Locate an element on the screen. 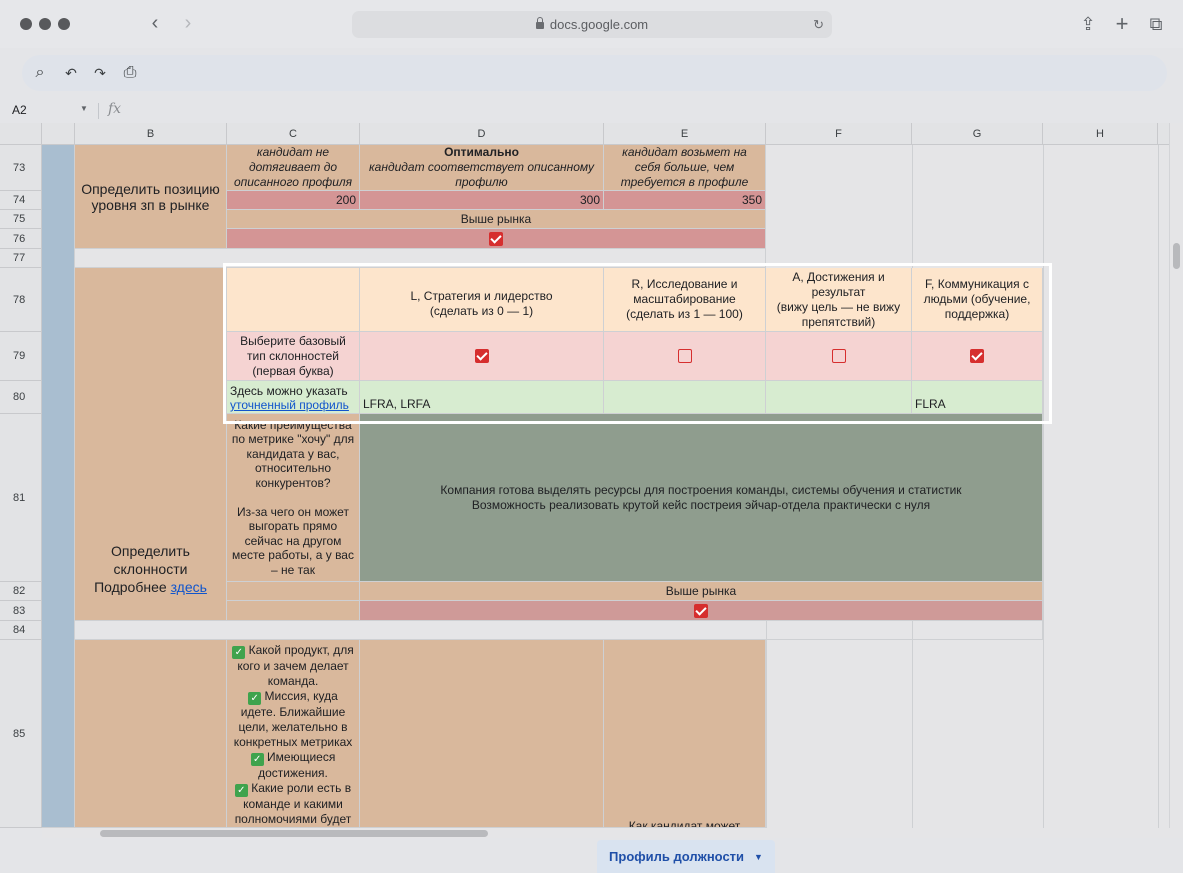 The width and height of the screenshot is (1183, 873). cell-g80: FLRA is located at coordinates (977, 397).